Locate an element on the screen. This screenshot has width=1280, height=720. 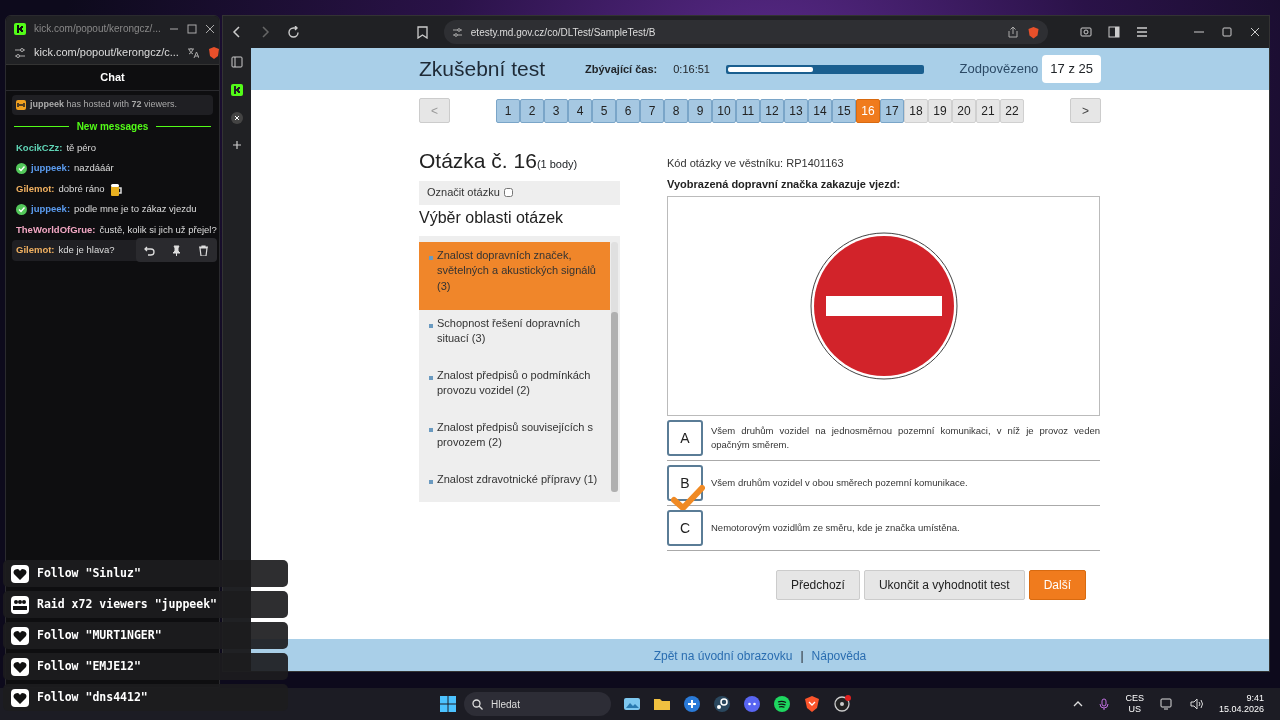
question-points: (1 body) is located at coordinates (557, 165).